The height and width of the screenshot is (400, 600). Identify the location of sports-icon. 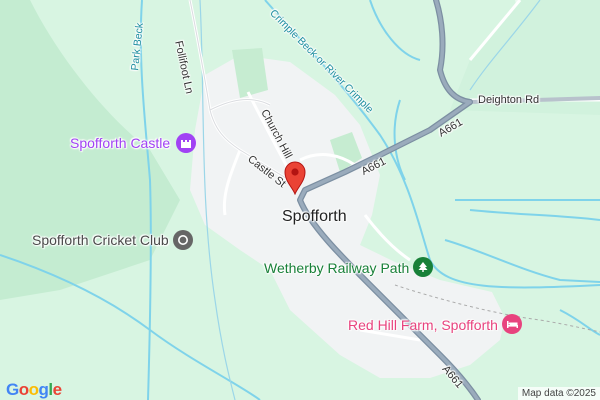
(183, 240).